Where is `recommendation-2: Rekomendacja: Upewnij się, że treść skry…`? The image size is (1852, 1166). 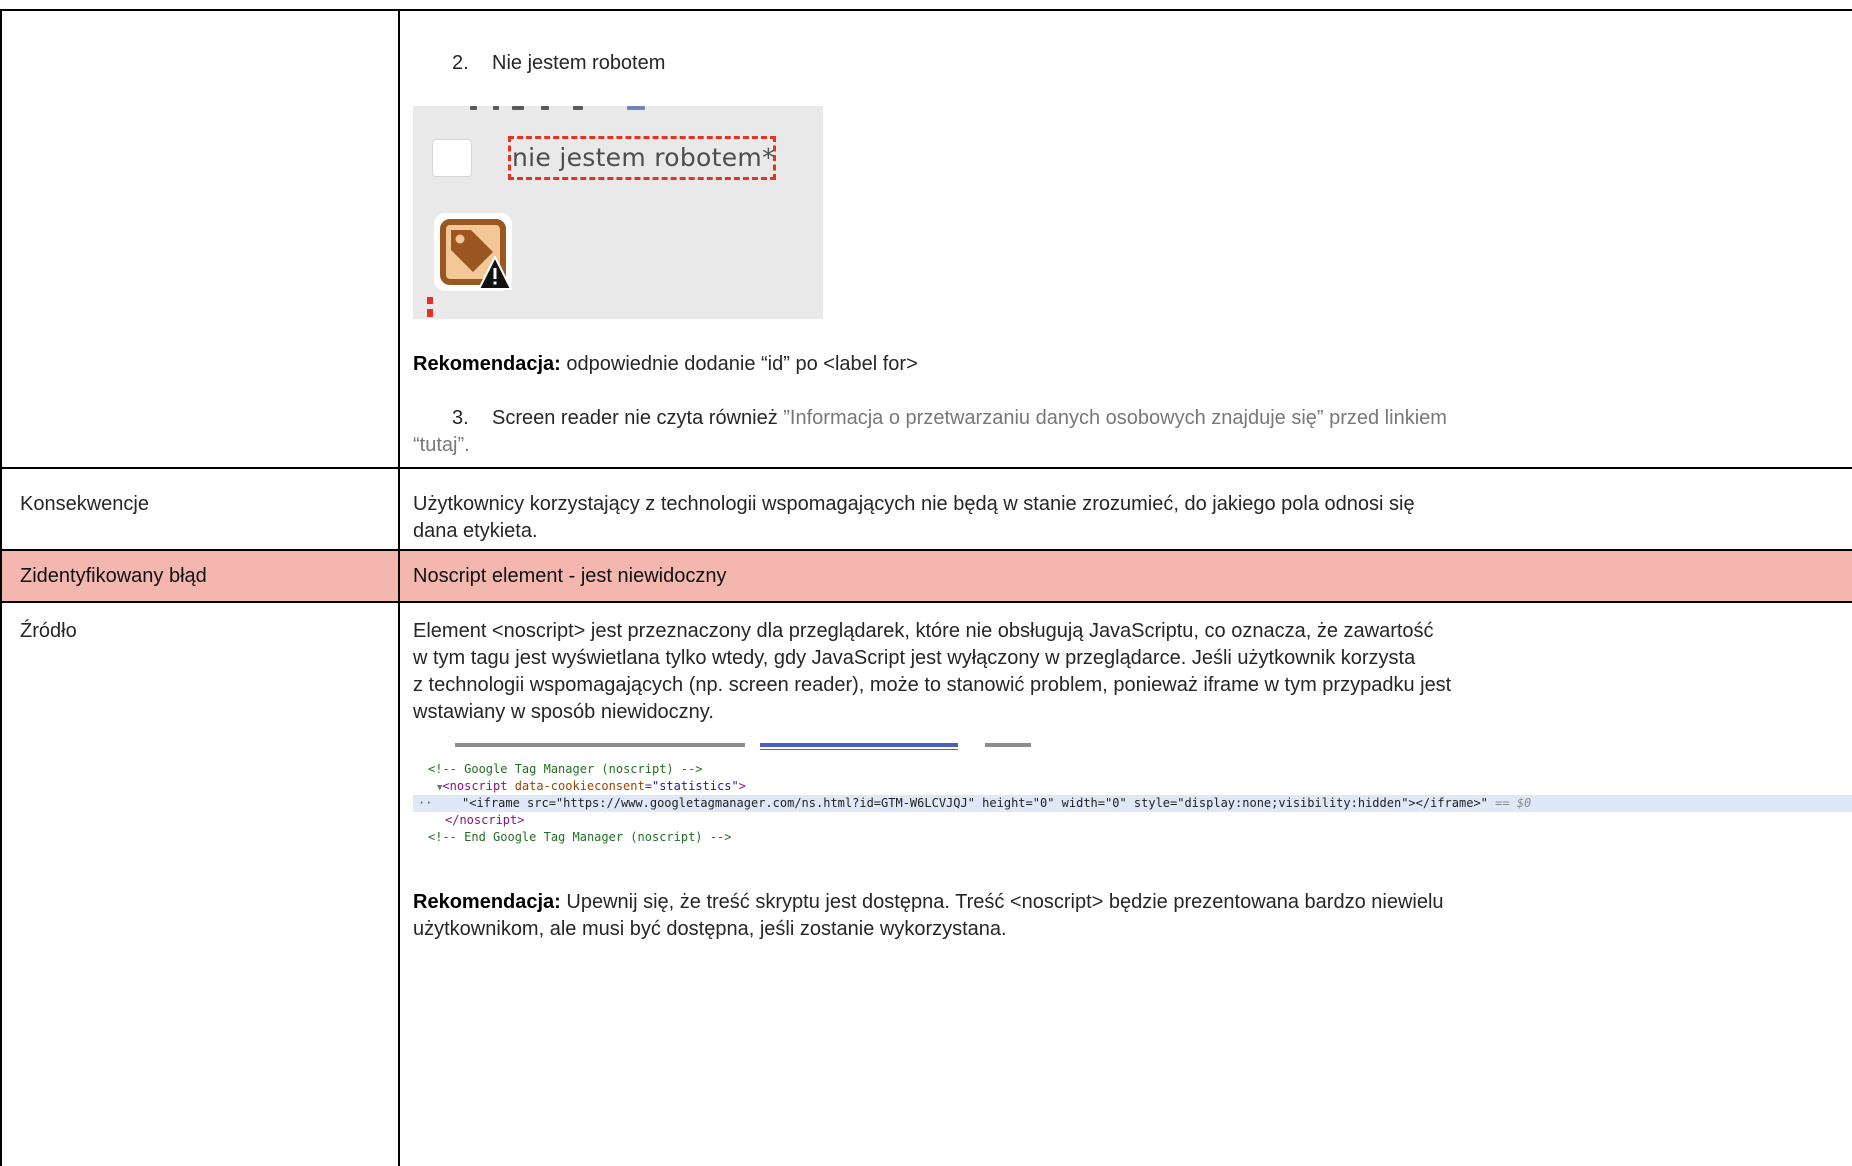
recommendation-2: Rekomendacja: Upewnij się, że treść skry… is located at coordinates (928, 902).